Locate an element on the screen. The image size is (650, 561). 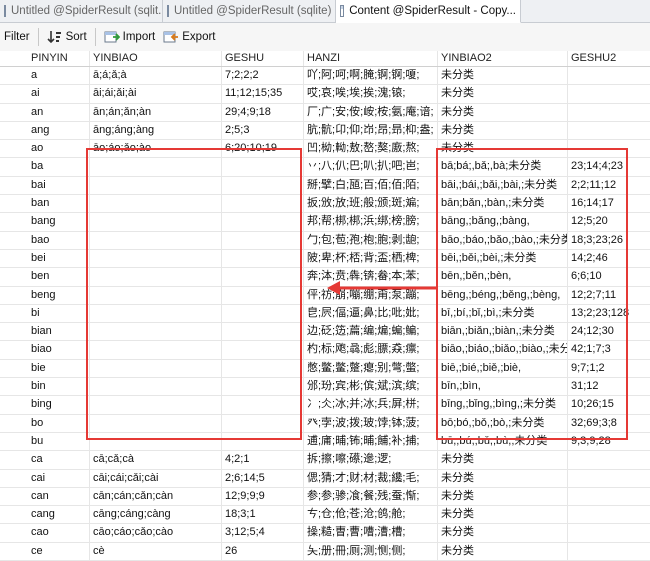
cell-hanzi: 逋;庯;晡;钸;晡;餔;补;捕; is located at coordinates (371, 441).